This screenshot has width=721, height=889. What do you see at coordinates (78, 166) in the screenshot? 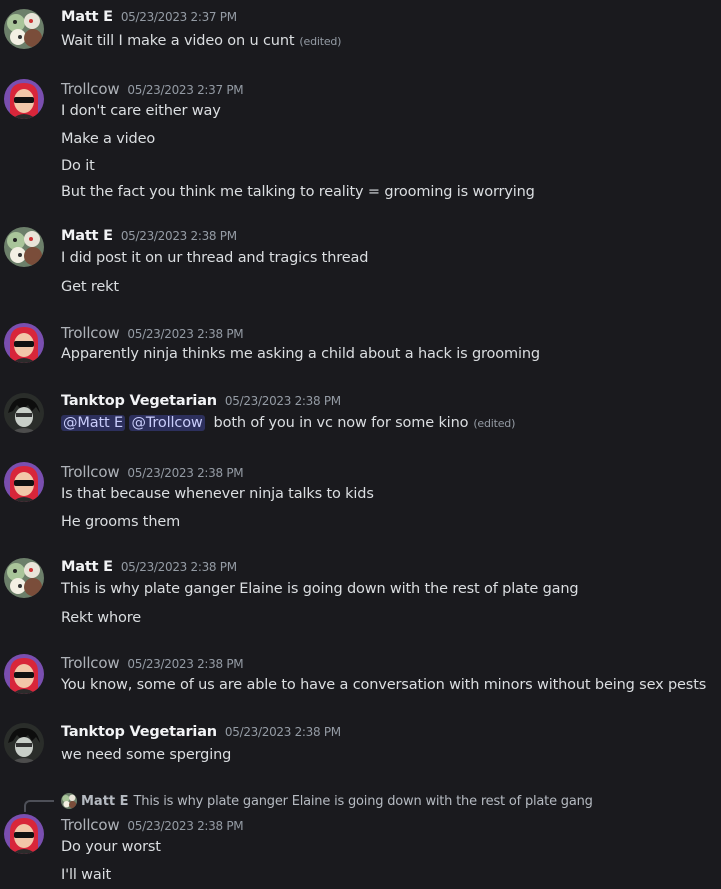
I see `message-line: Do it` at bounding box center [78, 166].